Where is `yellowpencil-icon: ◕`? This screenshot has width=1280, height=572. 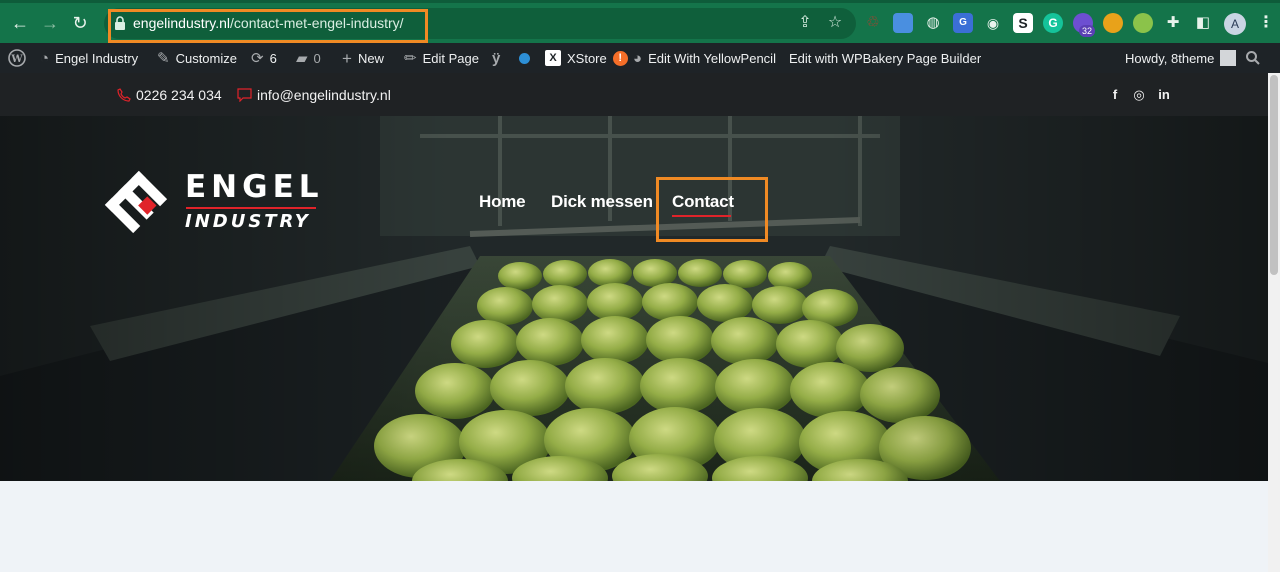
yellowpencil-icon: ◕ is located at coordinates (638, 58).